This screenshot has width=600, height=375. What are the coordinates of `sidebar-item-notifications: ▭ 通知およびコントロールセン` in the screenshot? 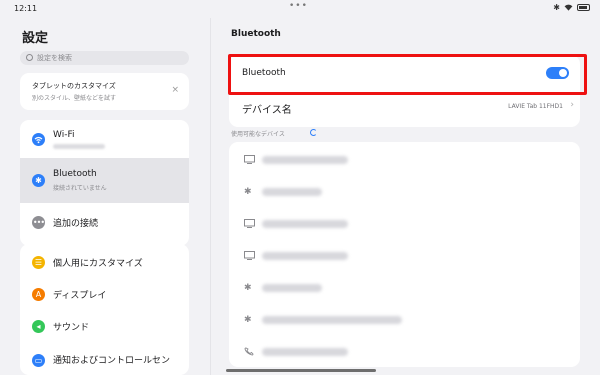 It's located at (104, 358).